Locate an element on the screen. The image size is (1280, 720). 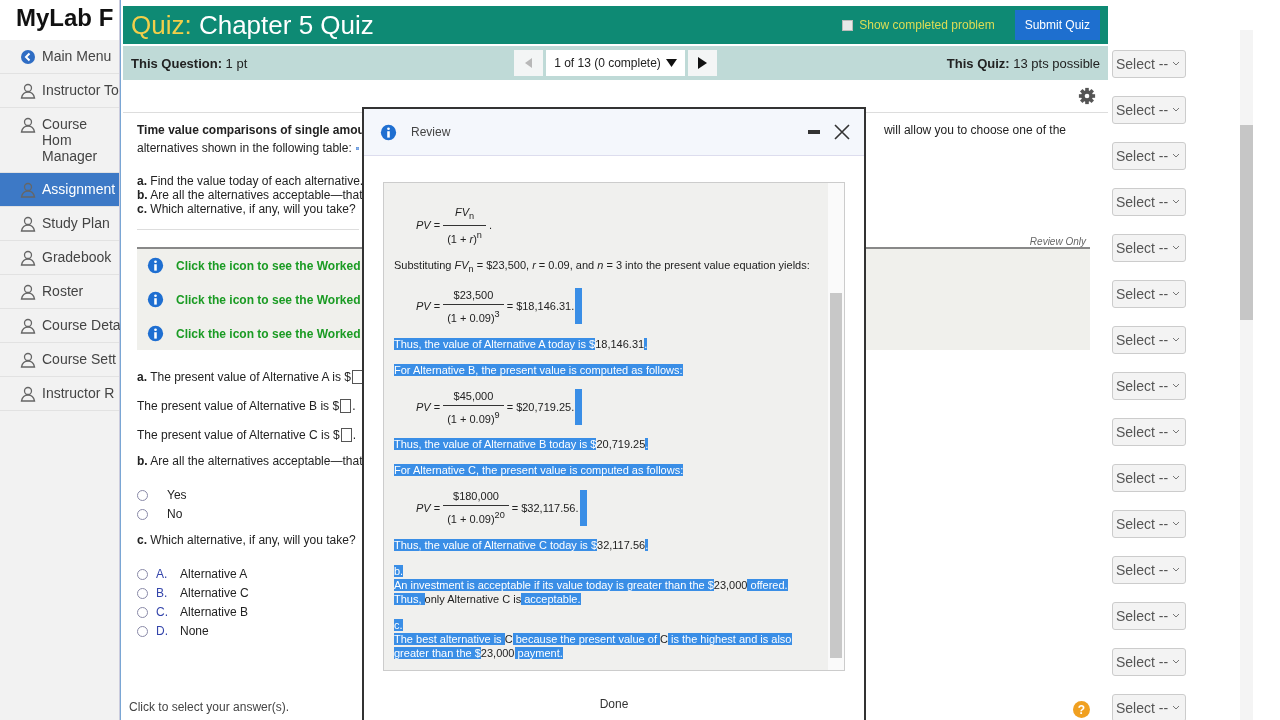
answer-prompt: The present value of Alternative C is $ is located at coordinates (238, 435).